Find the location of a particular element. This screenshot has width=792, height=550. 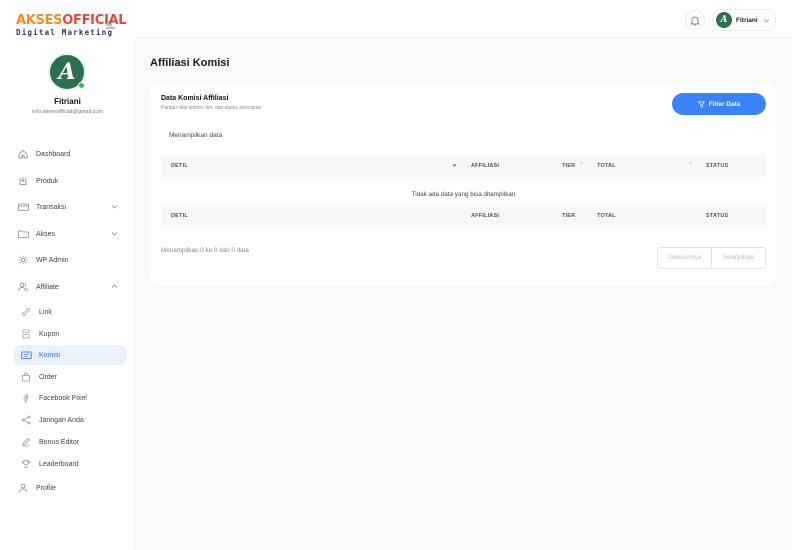

users-icon is located at coordinates (23, 287).